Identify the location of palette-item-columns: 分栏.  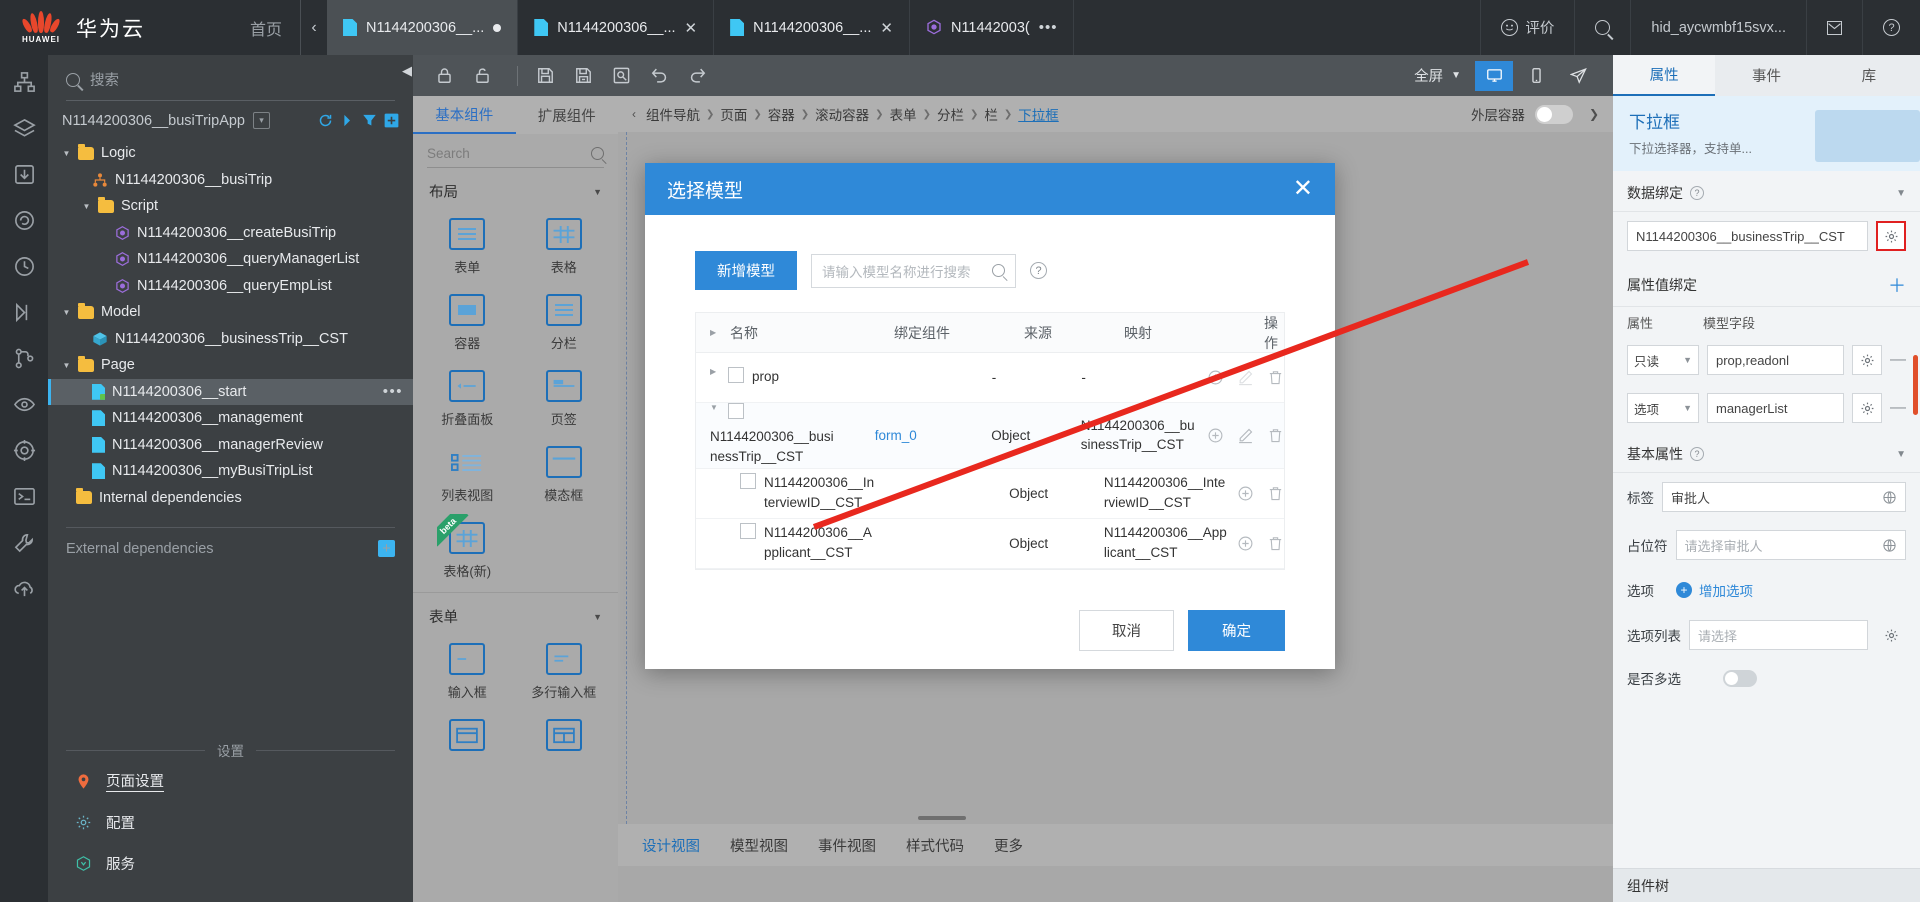
(564, 326).